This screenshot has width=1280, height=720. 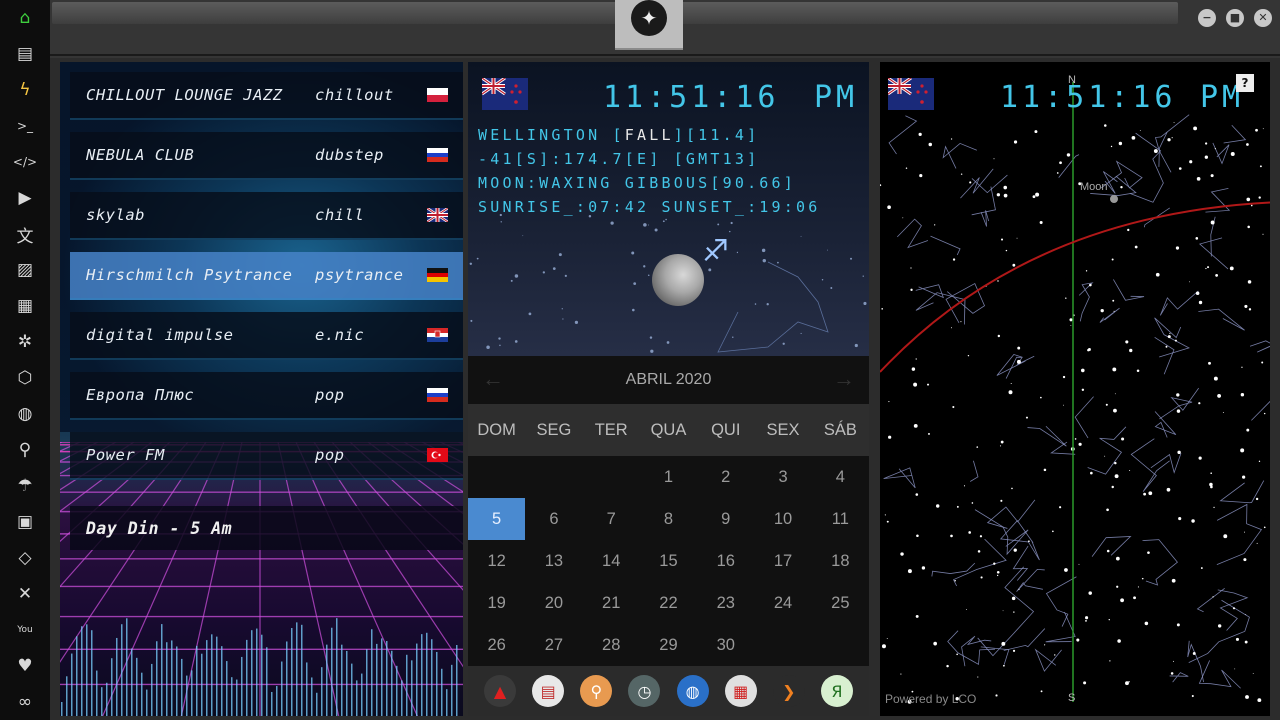 I want to click on globe-icon: ◍, so click(x=25, y=414).